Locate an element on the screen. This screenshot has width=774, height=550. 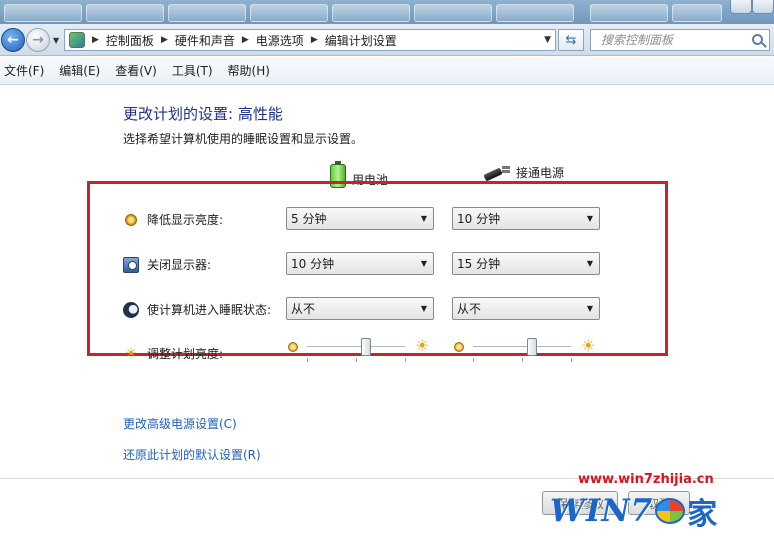
dim-display-plugged-select: 10 分钟 ▼ is located at coordinates (526, 218).